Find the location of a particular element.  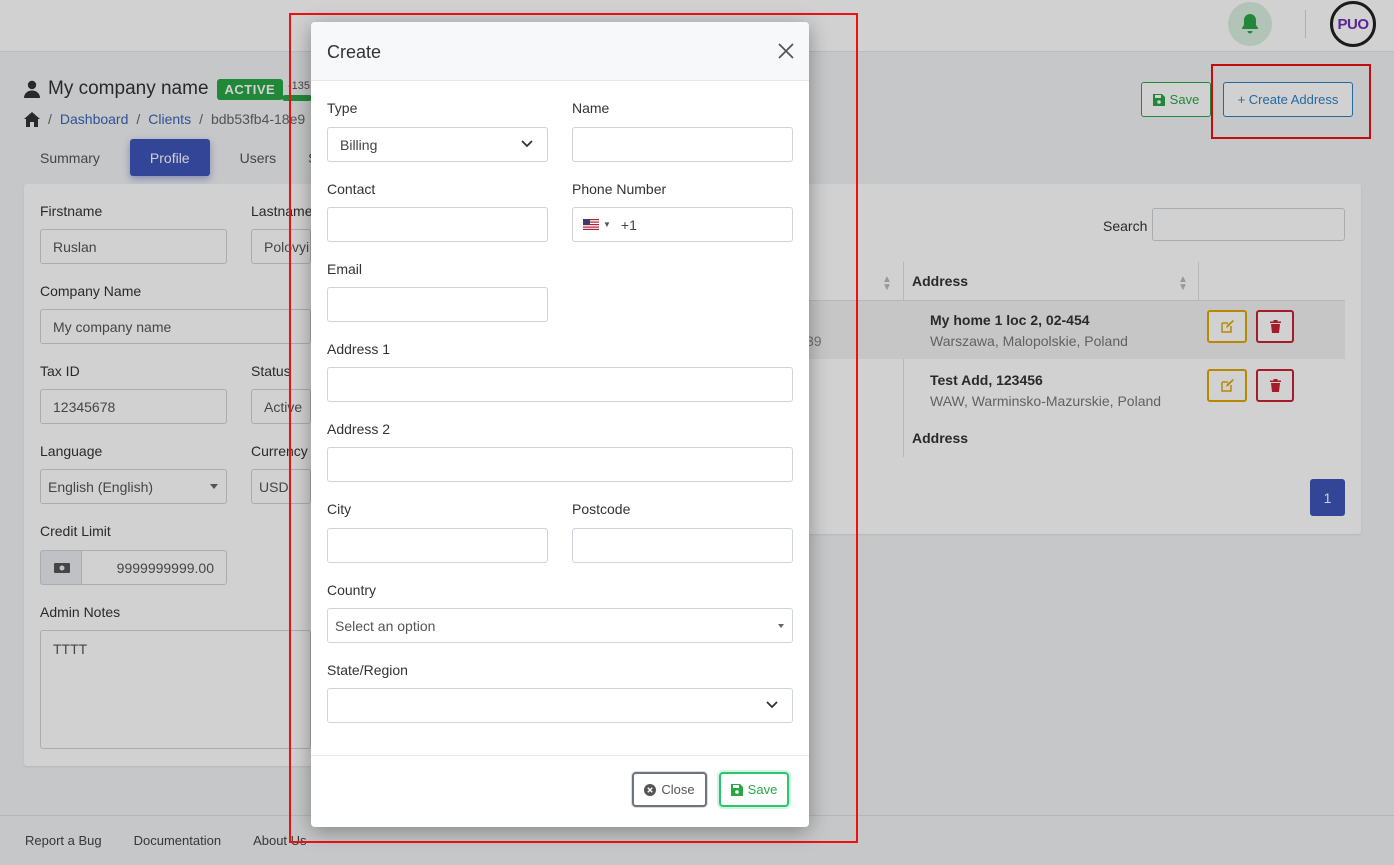

state-label: State/Region is located at coordinates (367, 670).